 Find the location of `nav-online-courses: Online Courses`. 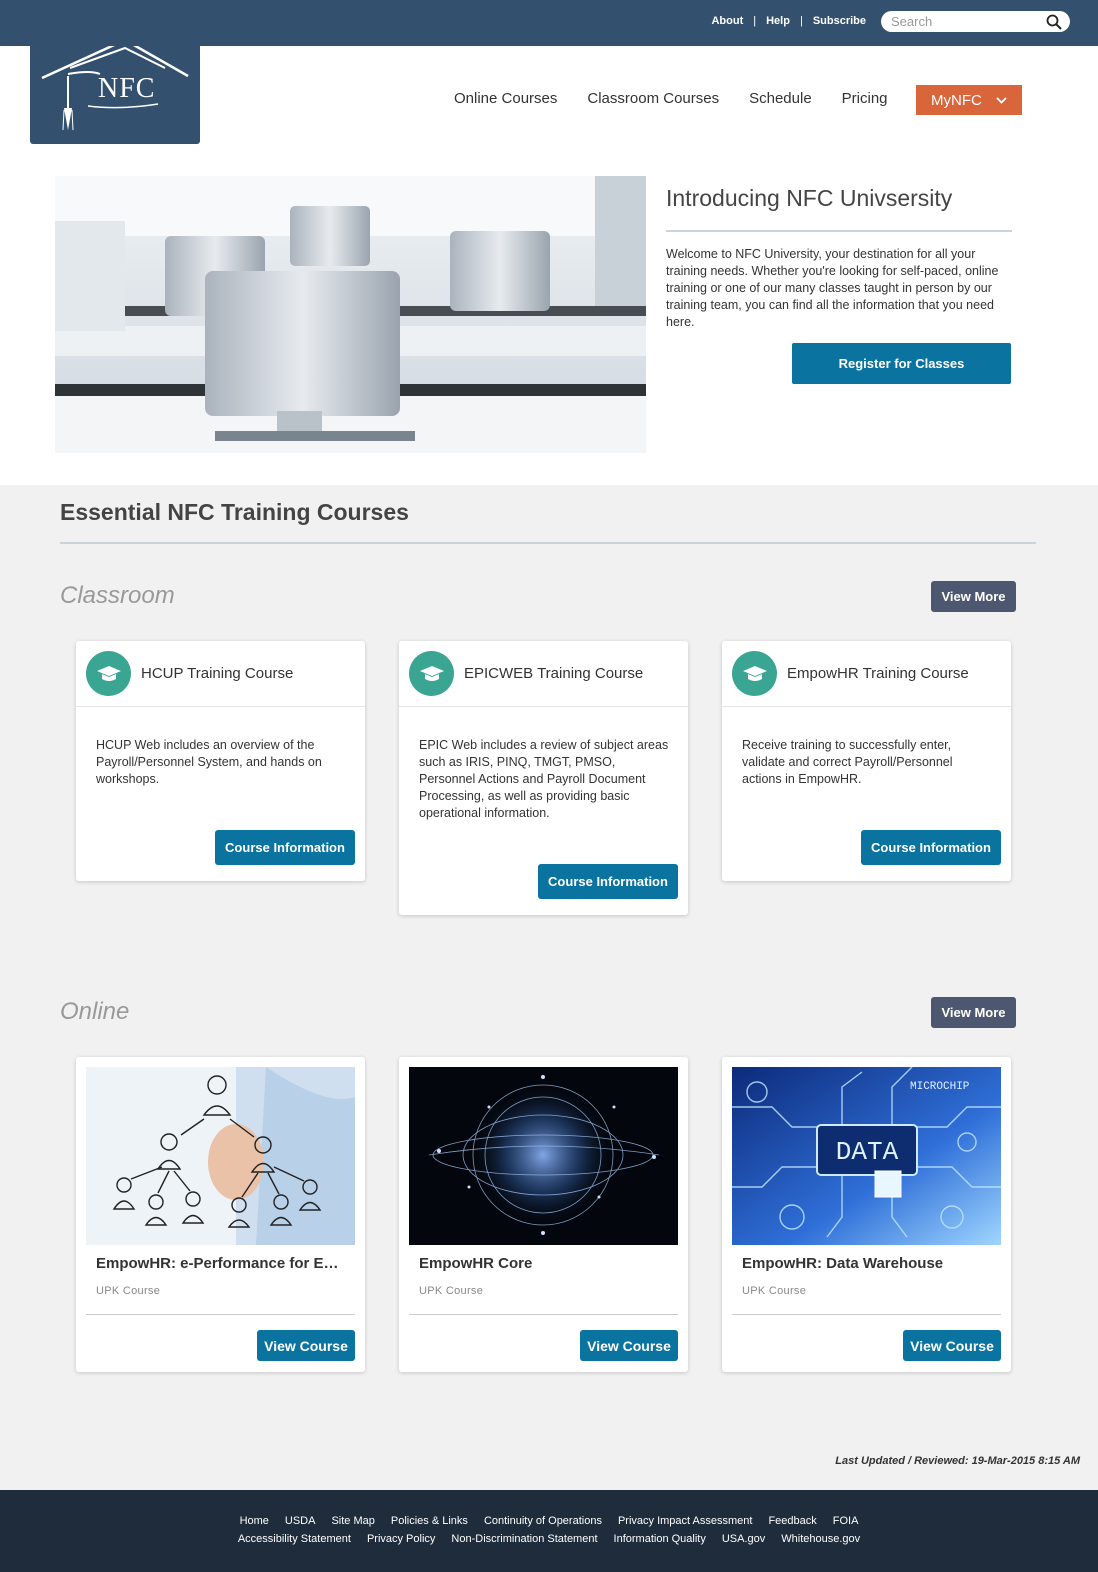

nav-online-courses: Online Courses is located at coordinates (505, 98).